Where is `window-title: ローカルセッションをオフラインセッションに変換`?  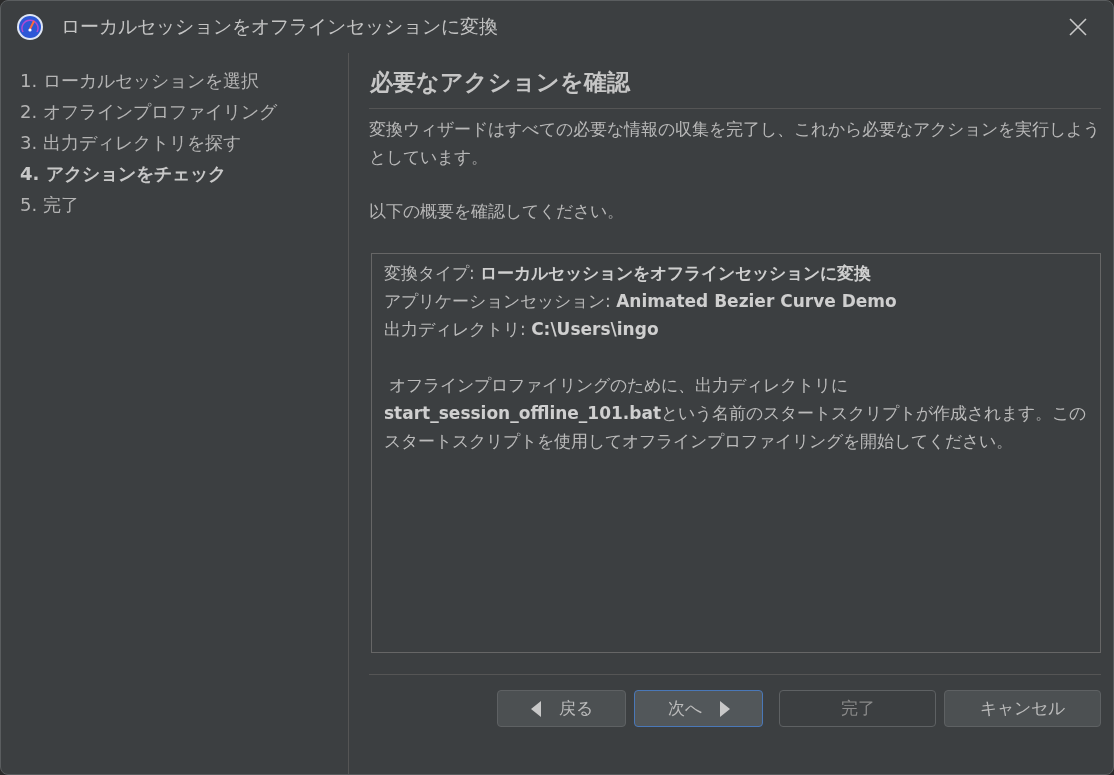 window-title: ローカルセッションをオフラインセッションに変換 is located at coordinates (280, 26).